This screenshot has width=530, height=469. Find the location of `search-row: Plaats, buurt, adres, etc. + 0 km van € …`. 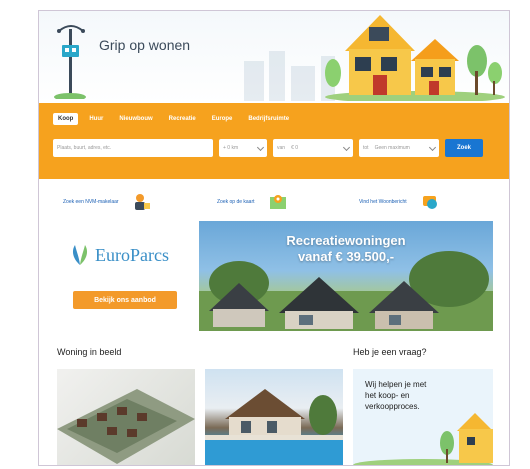

search-row: Plaats, buurt, adres, etc. + 0 km van € … is located at coordinates (268, 148).